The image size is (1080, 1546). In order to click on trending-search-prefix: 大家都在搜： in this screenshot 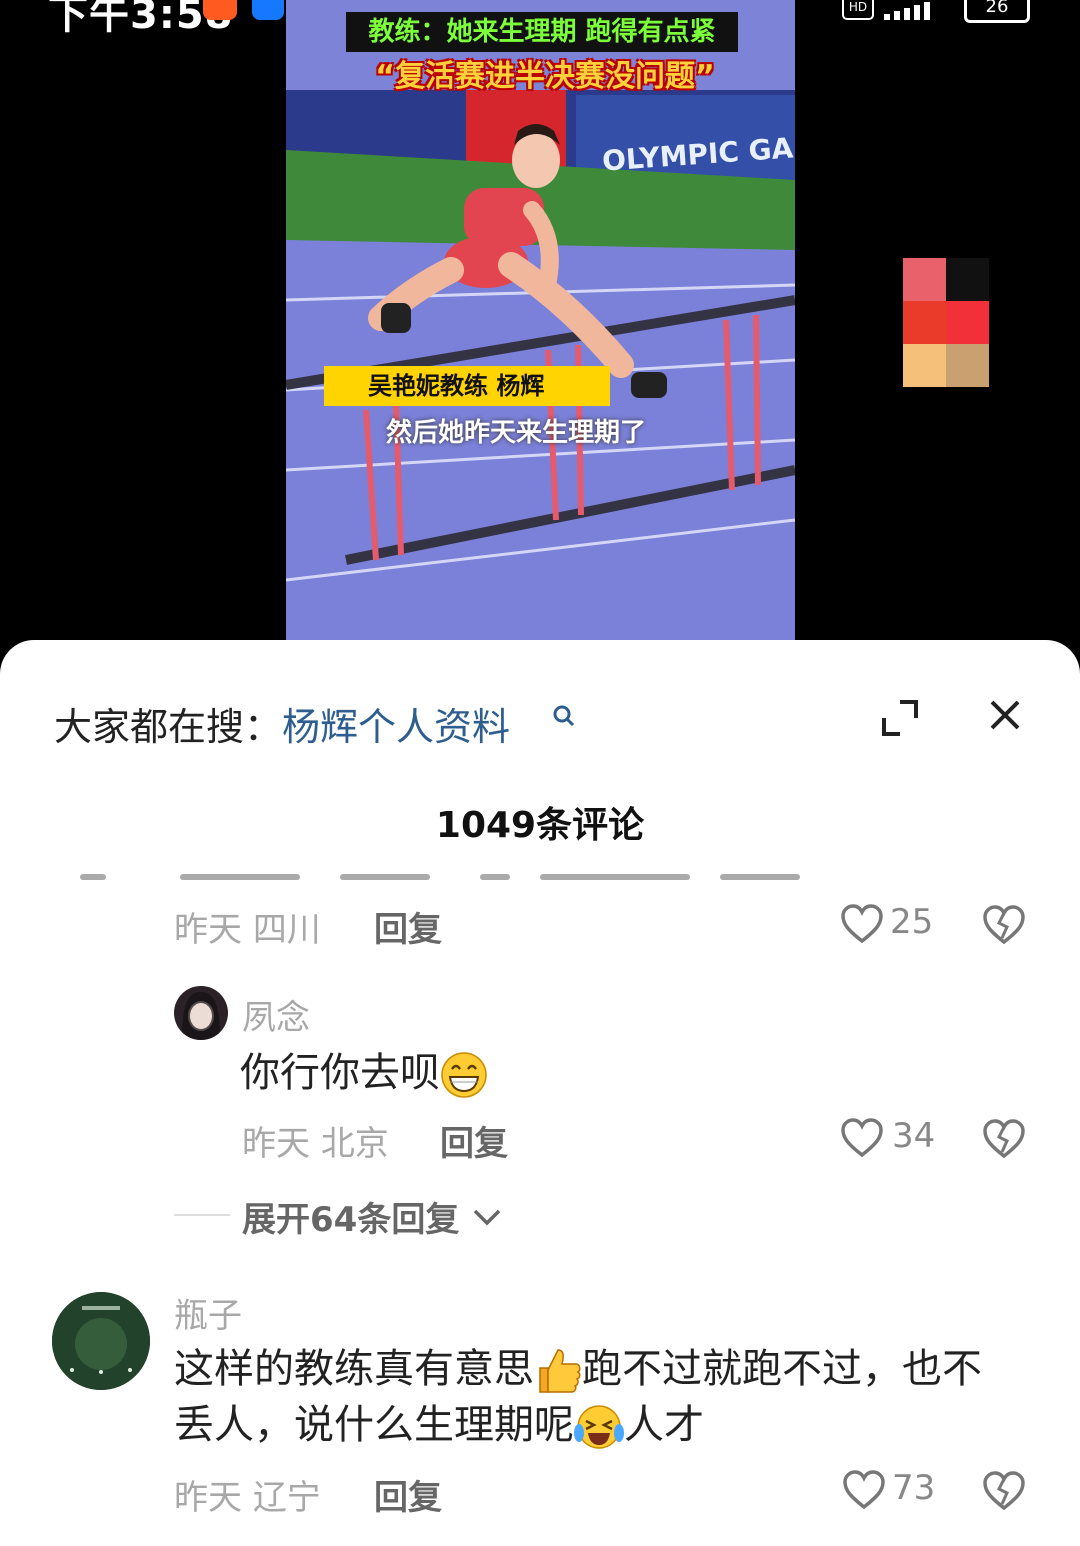, I will do `click(168, 727)`.